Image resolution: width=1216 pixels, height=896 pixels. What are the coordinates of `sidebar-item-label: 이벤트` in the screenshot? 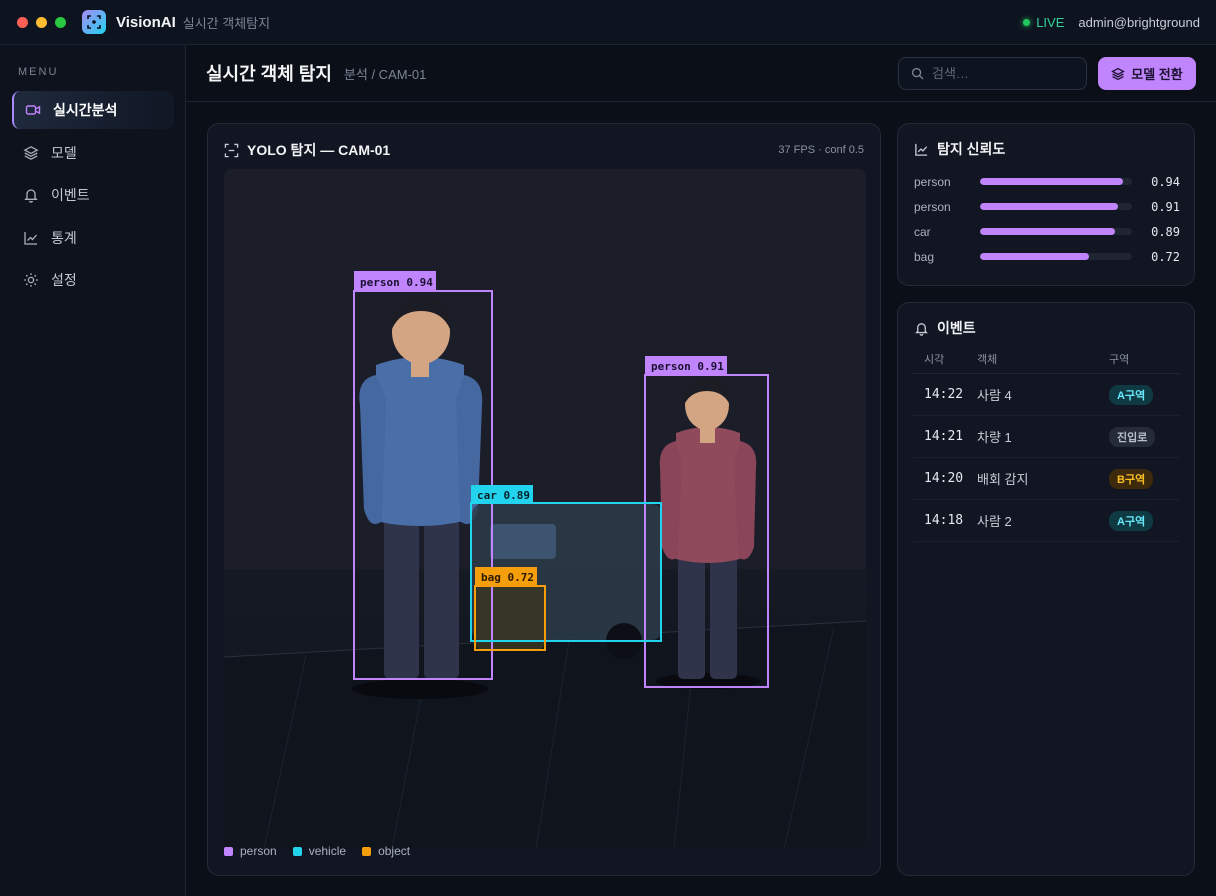 It's located at (70, 195).